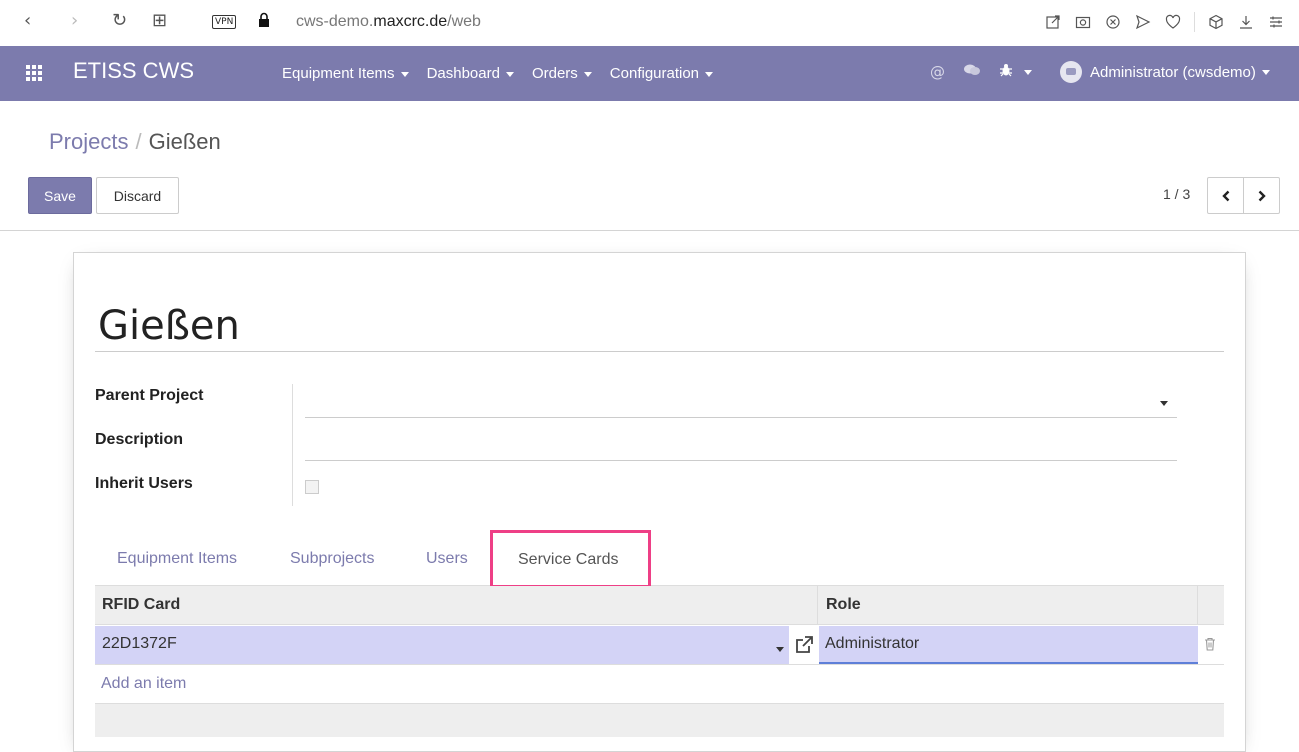 The width and height of the screenshot is (1299, 752). Describe the element at coordinates (1216, 22) in the screenshot. I see `cube-icon` at that location.